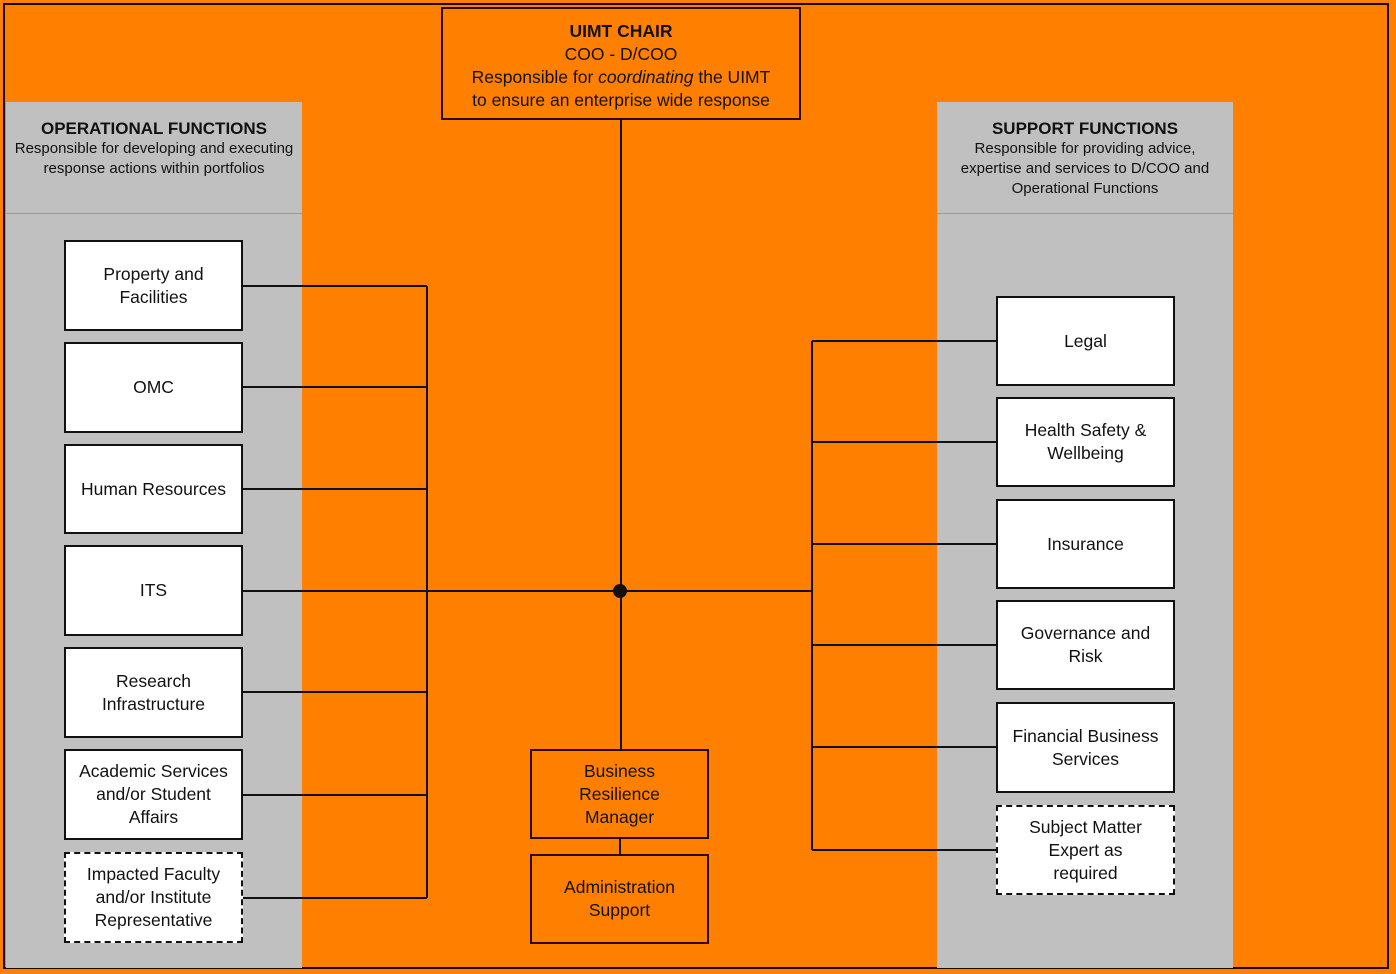 The height and width of the screenshot is (974, 1396). What do you see at coordinates (620, 591) in the screenshot?
I see `hub-node` at bounding box center [620, 591].